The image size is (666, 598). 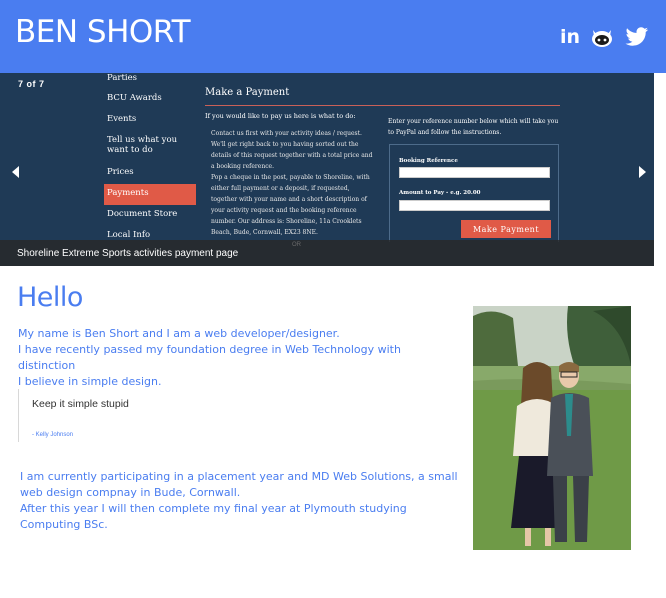 What do you see at coordinates (361, 476) in the screenshot?
I see `md-web-solutions-link: MD Web Solutions` at bounding box center [361, 476].